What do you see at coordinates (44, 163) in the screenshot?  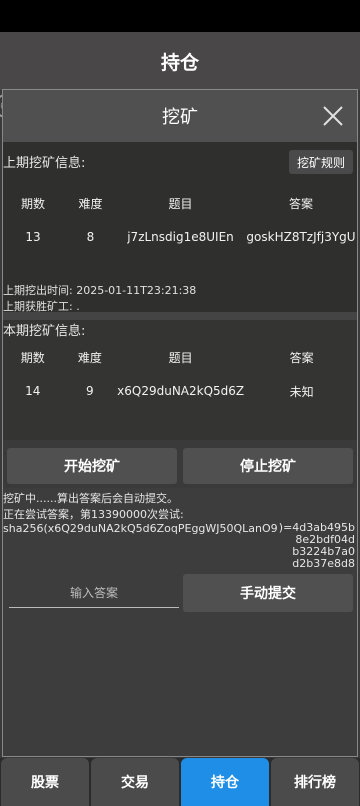 I see `previous-round-label: 上期挖矿信息:` at bounding box center [44, 163].